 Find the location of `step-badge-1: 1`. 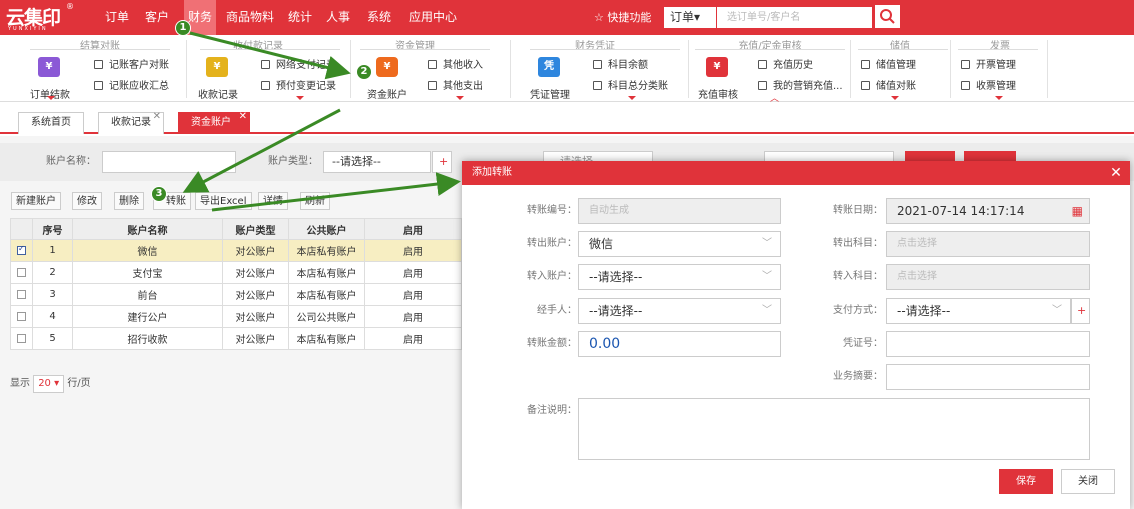

step-badge-1: 1 is located at coordinates (183, 28).